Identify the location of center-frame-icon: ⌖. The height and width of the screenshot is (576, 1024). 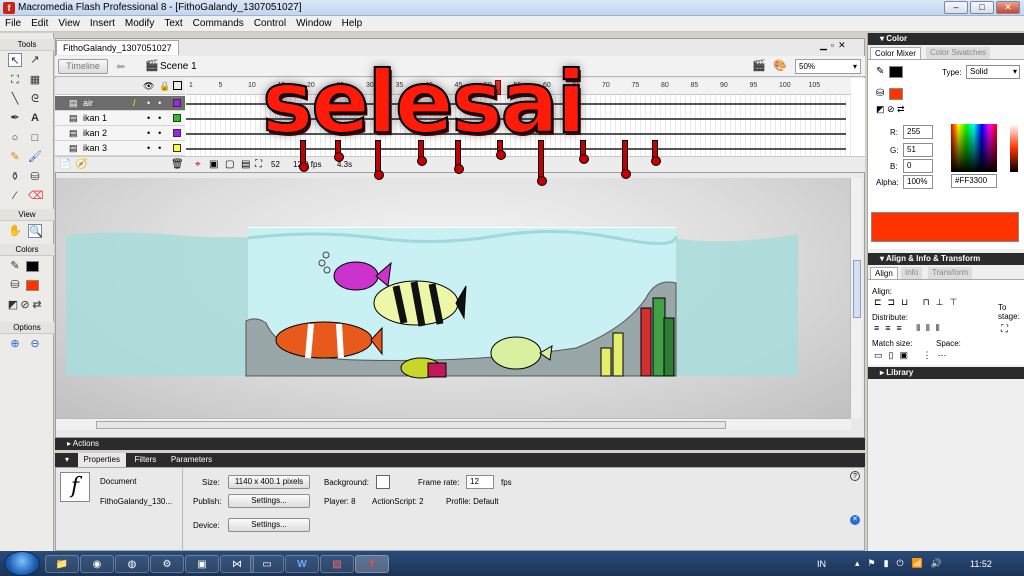
(198, 164).